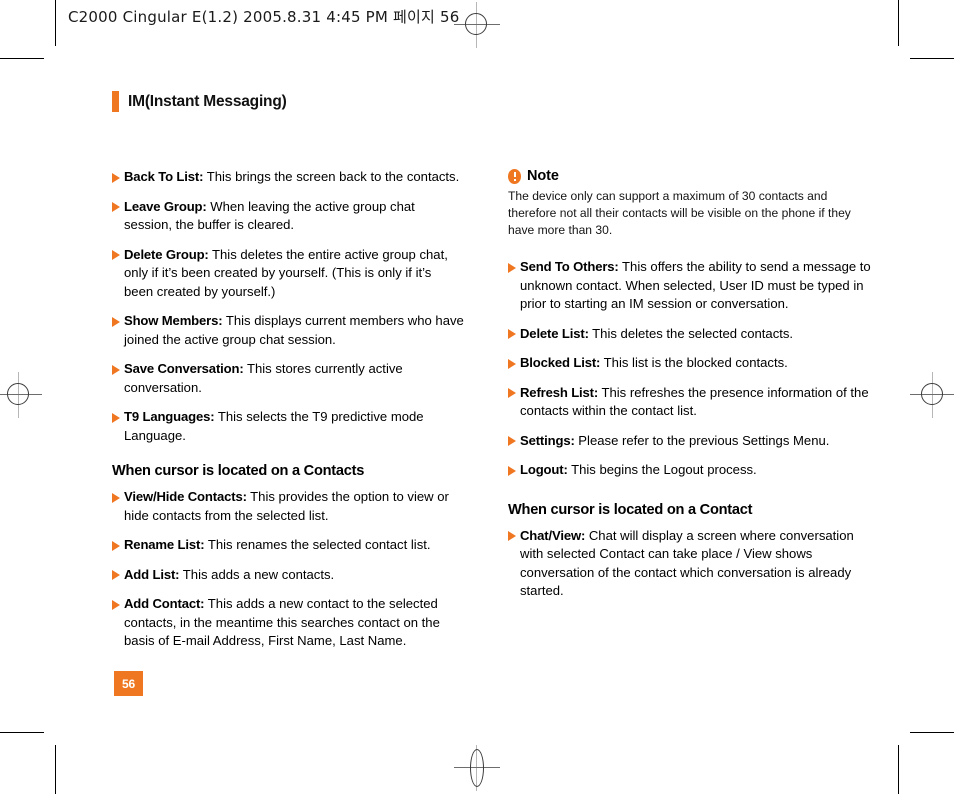 The width and height of the screenshot is (954, 794). I want to click on list-item-term: Chat/View:, so click(553, 535).